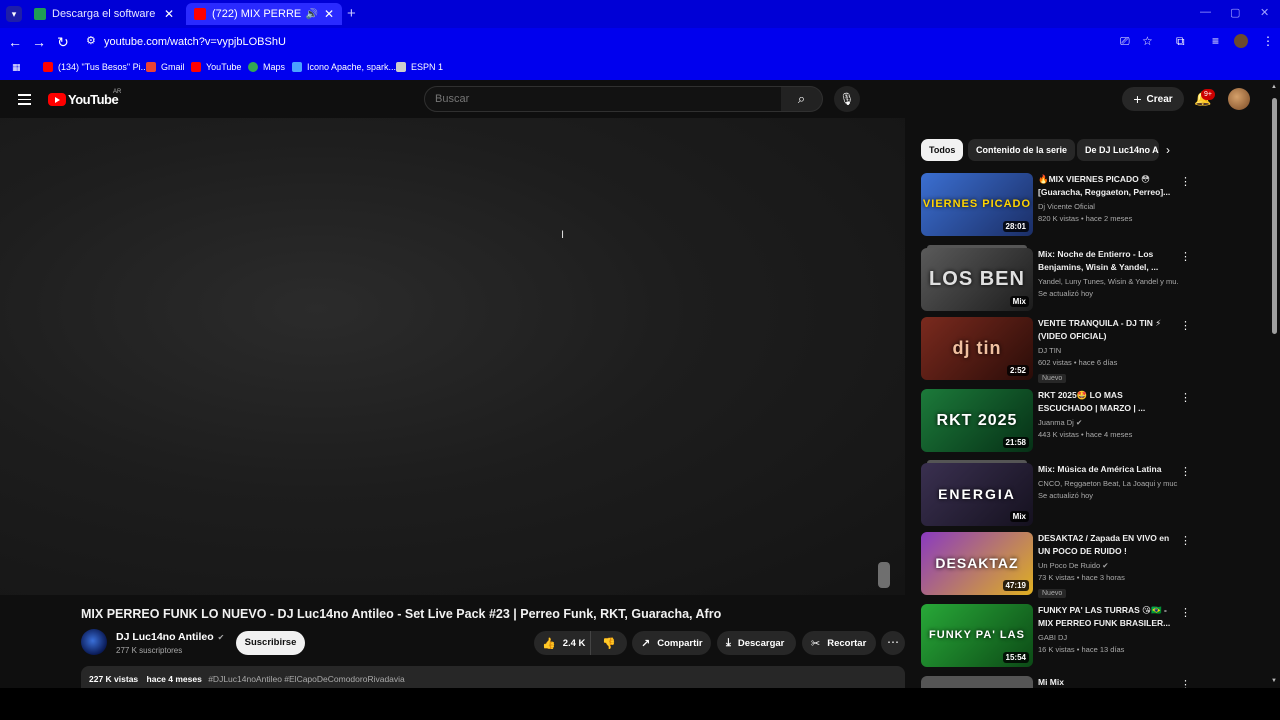 This screenshot has height=720, width=1280. I want to click on clip-button: ✂ Recortar, so click(839, 643).